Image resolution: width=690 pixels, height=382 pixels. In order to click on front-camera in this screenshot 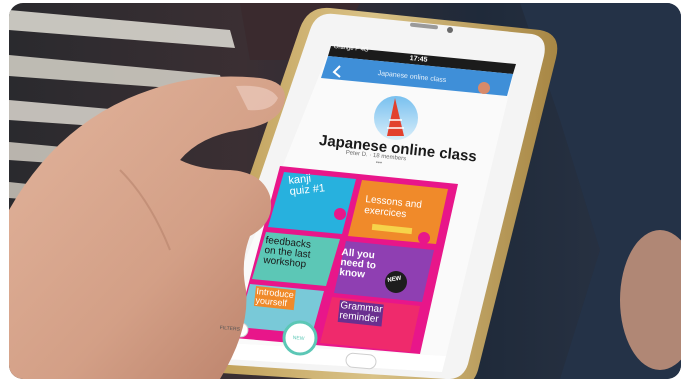, I will do `click(450, 30)`.